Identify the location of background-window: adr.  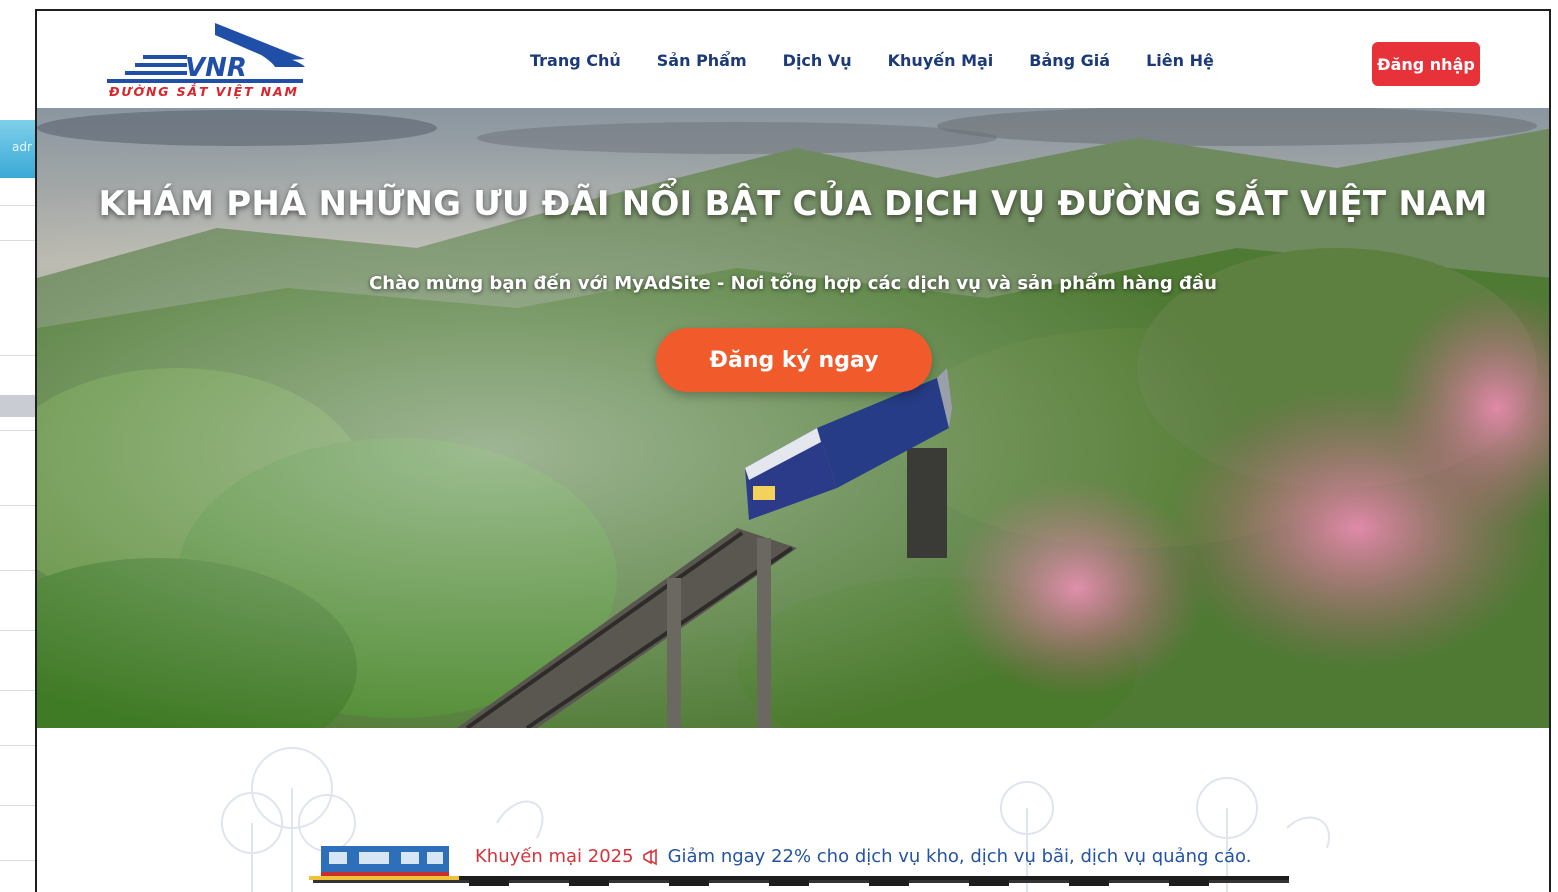
(20, 446).